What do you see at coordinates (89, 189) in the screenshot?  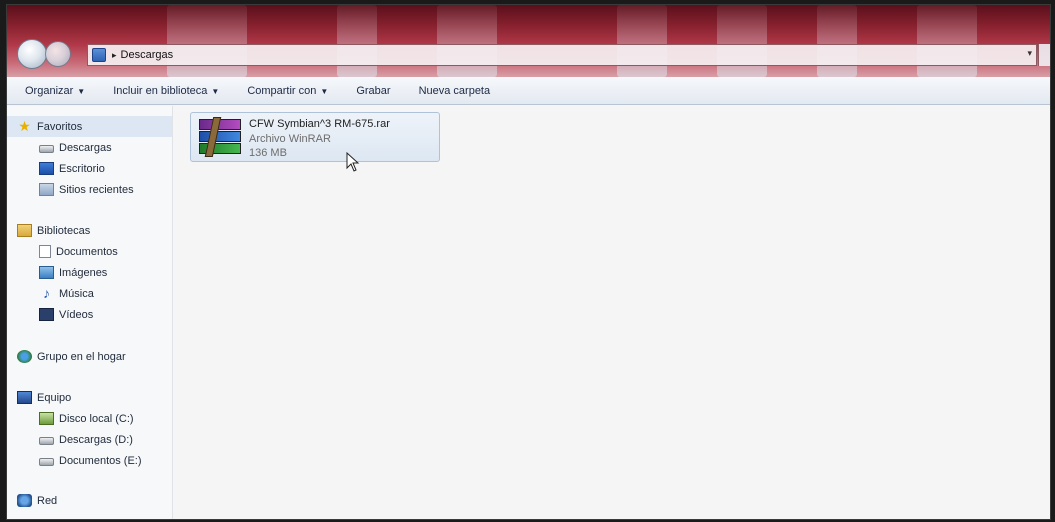 I see `sidebar-item-sitios-recientes: Sitios recientes` at bounding box center [89, 189].